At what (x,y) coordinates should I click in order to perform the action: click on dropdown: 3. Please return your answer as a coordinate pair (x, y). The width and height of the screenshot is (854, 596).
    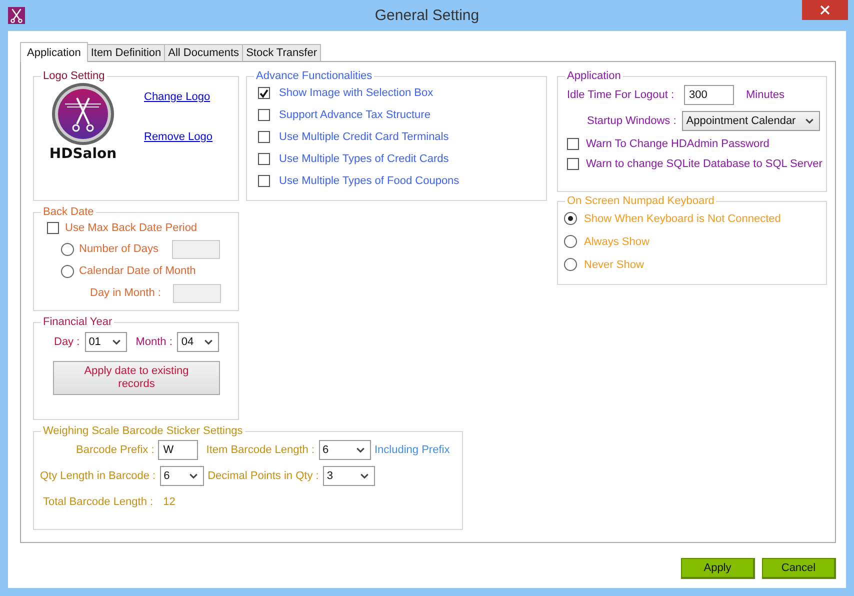
    Looking at the image, I should click on (348, 476).